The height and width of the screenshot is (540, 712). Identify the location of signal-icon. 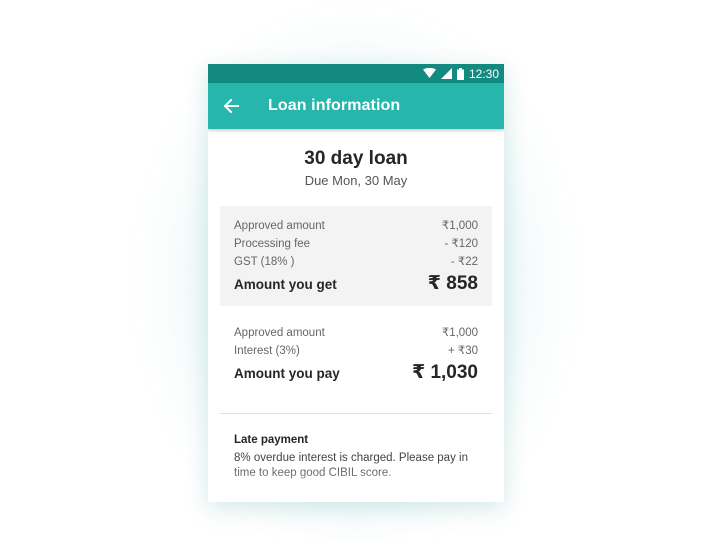
(446, 73).